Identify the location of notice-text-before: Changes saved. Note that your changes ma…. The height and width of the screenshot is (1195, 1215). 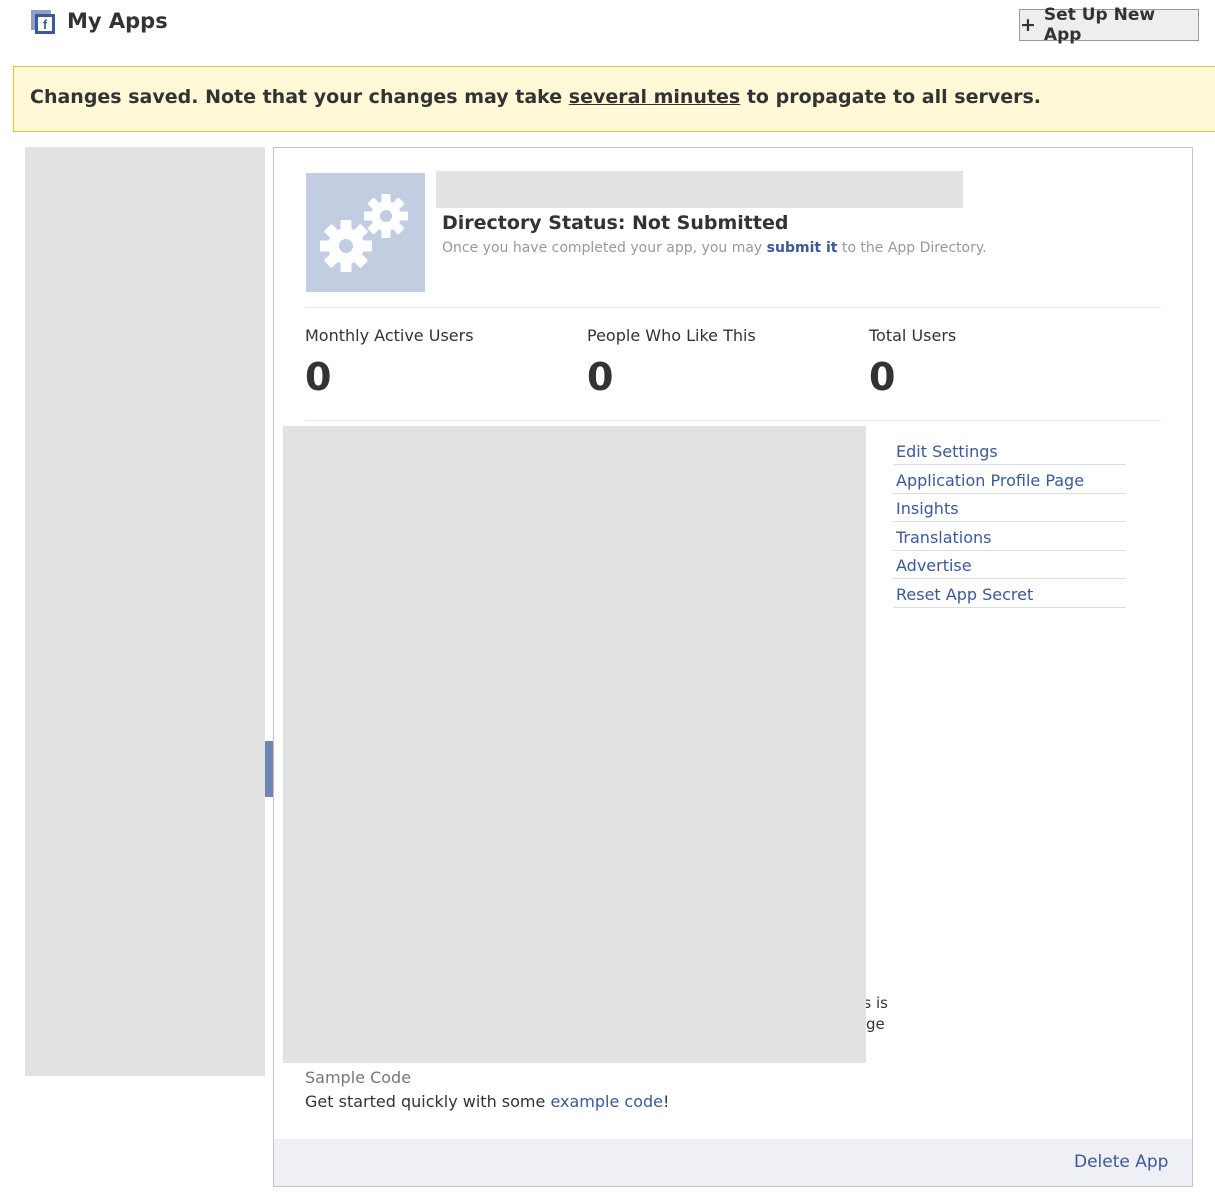
(299, 97).